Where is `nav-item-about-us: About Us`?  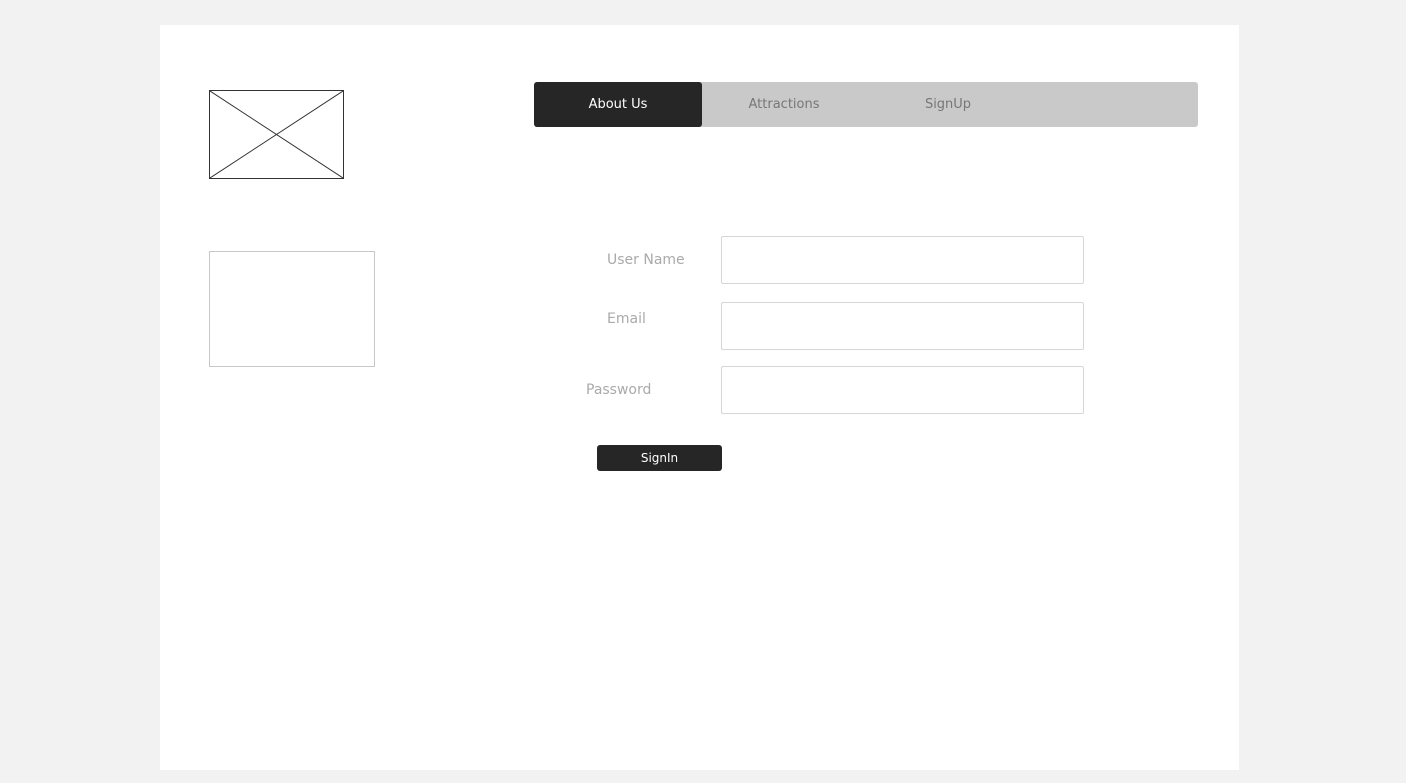
nav-item-about-us: About Us is located at coordinates (618, 104).